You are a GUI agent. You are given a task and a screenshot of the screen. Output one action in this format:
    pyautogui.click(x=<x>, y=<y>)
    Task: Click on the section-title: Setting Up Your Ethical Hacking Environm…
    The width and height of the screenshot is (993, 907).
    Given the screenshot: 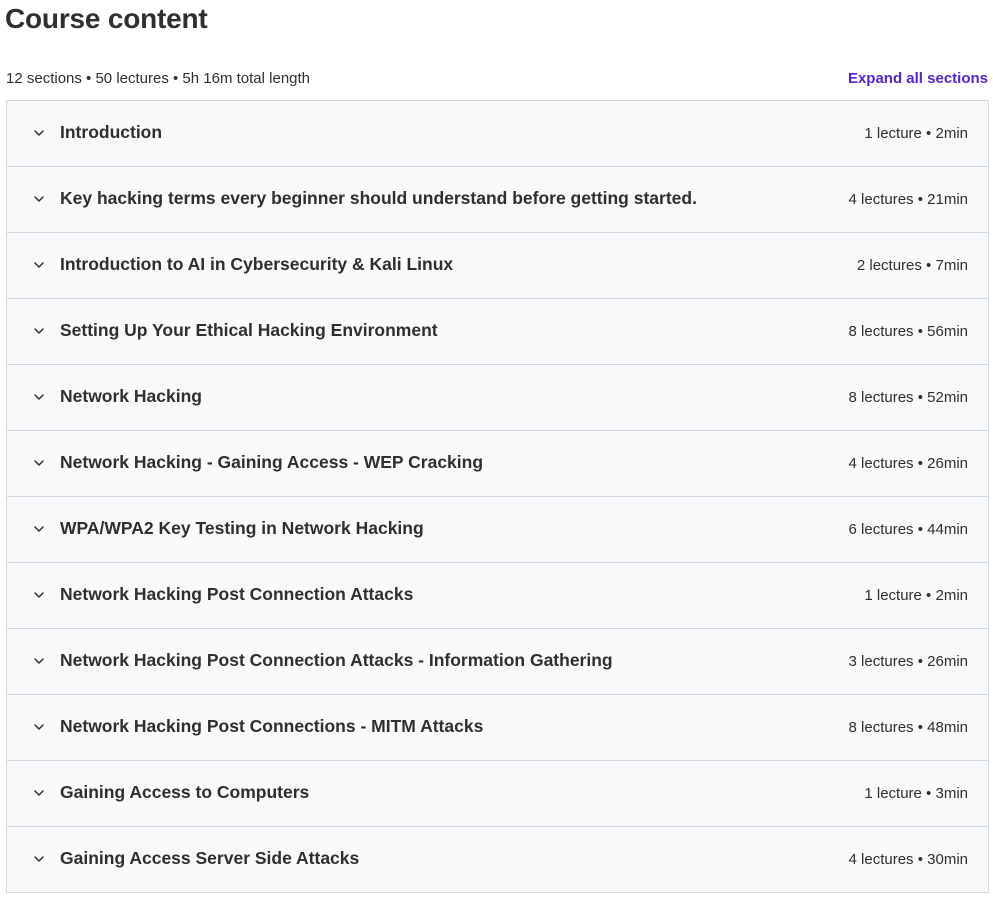 What is the action you would take?
    pyautogui.click(x=249, y=330)
    